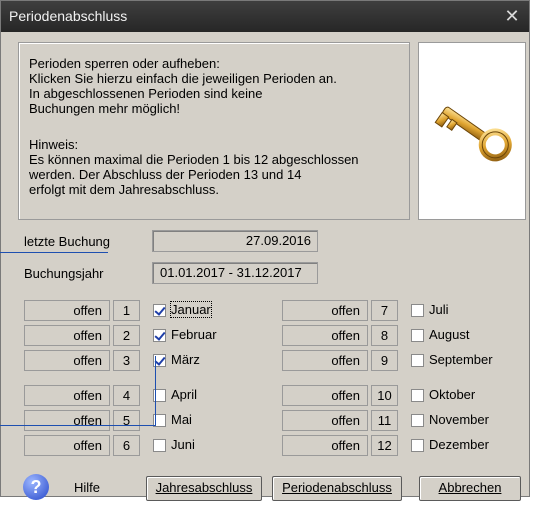 This screenshot has width=534, height=522. Describe the element at coordinates (159, 335) in the screenshot. I see `period-2-checkbox` at that location.